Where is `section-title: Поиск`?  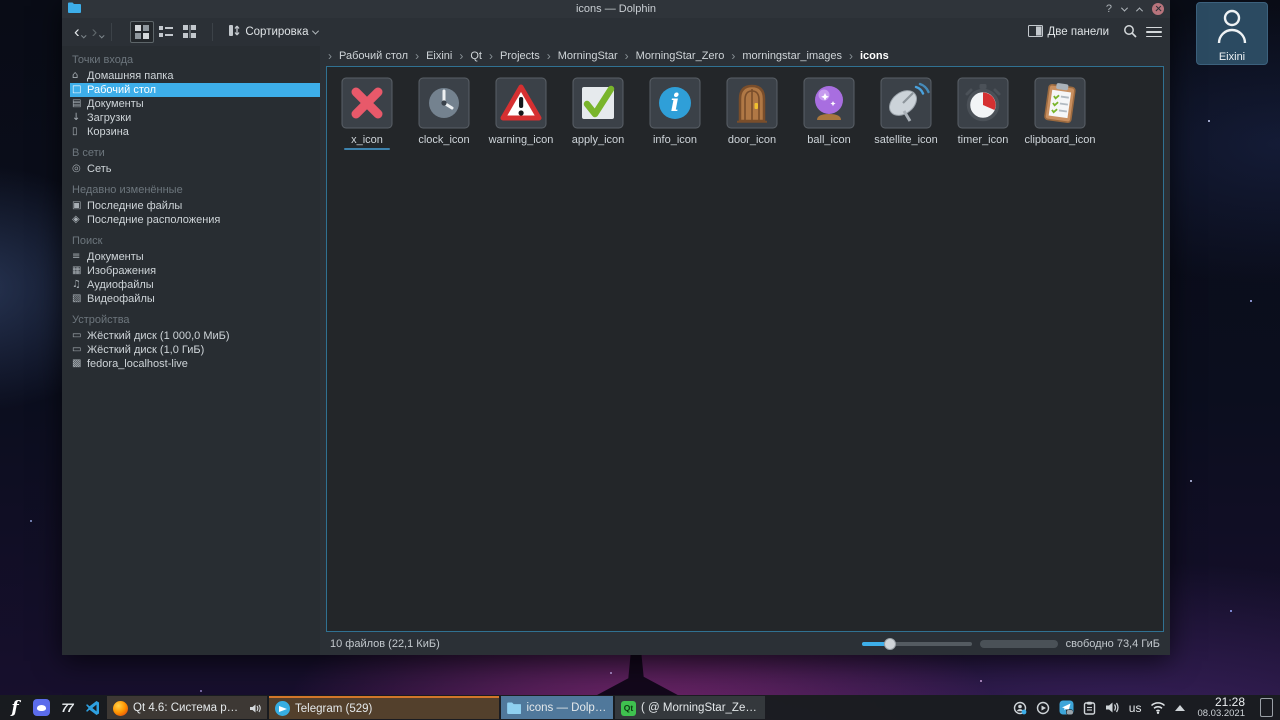 section-title: Поиск is located at coordinates (87, 241).